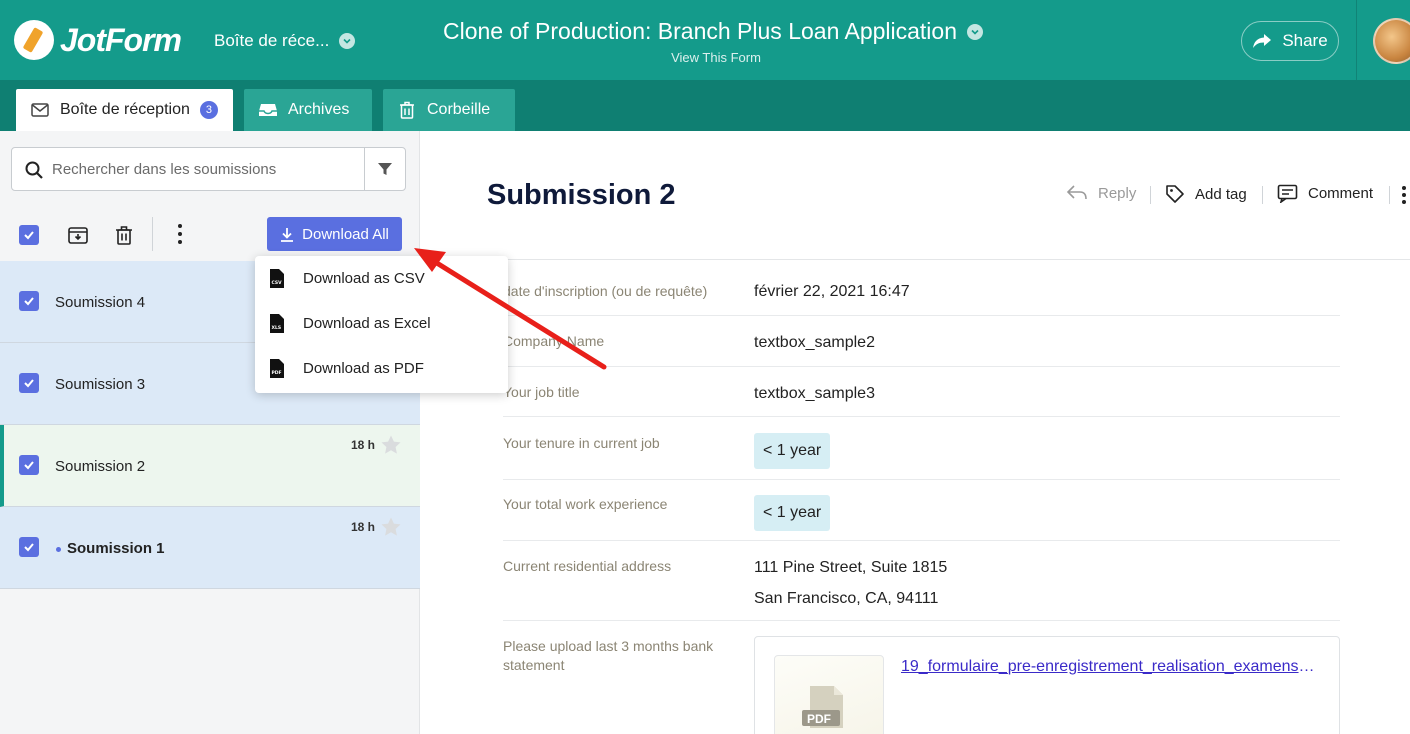 The width and height of the screenshot is (1410, 734). I want to click on share-arrow-icon, so click(1262, 41).